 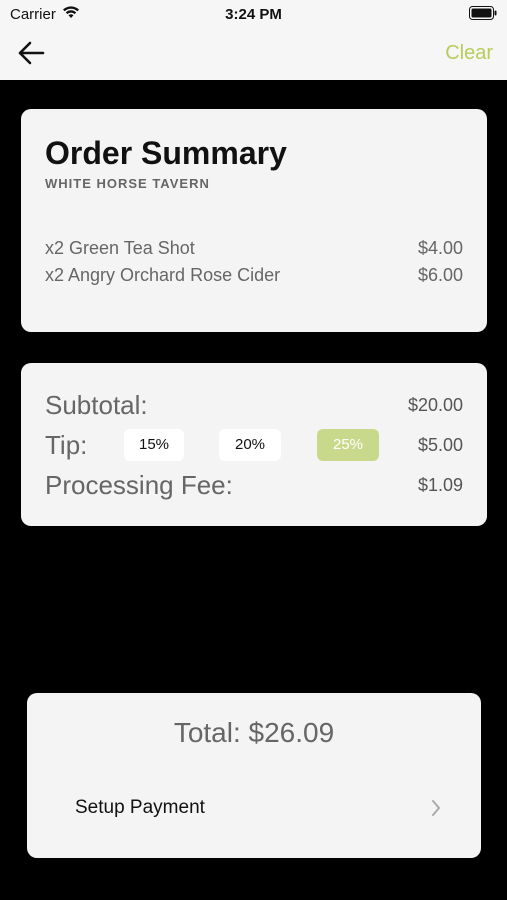 What do you see at coordinates (348, 445) in the screenshot?
I see `tip-25-button: 25%` at bounding box center [348, 445].